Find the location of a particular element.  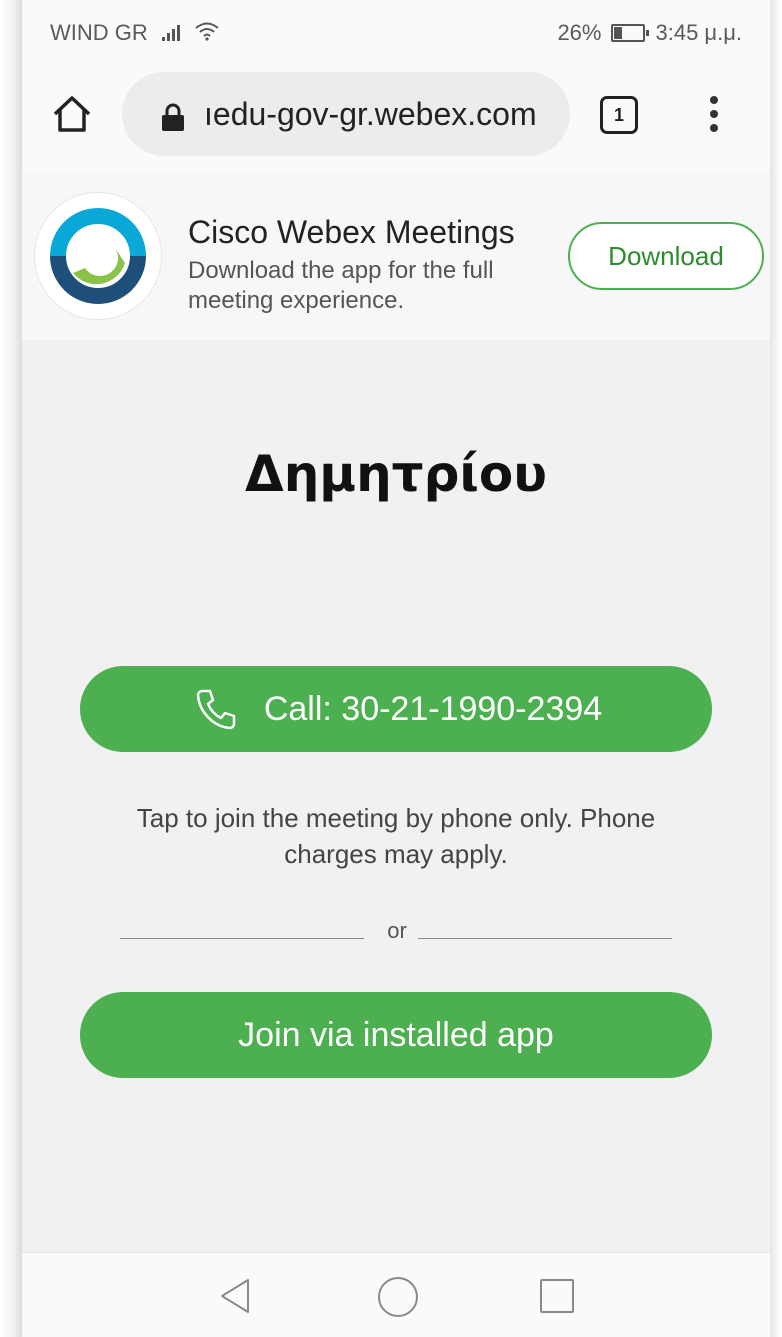

webex-logo is located at coordinates (98, 256).